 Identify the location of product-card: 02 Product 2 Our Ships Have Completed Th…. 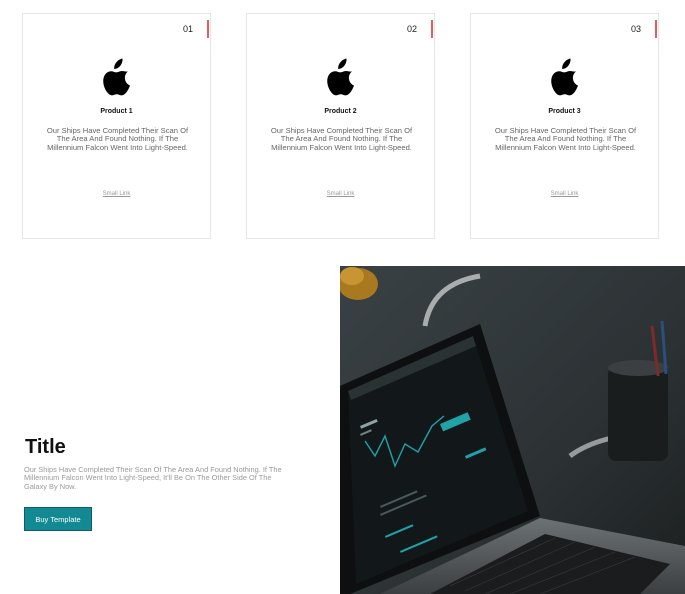
(340, 126).